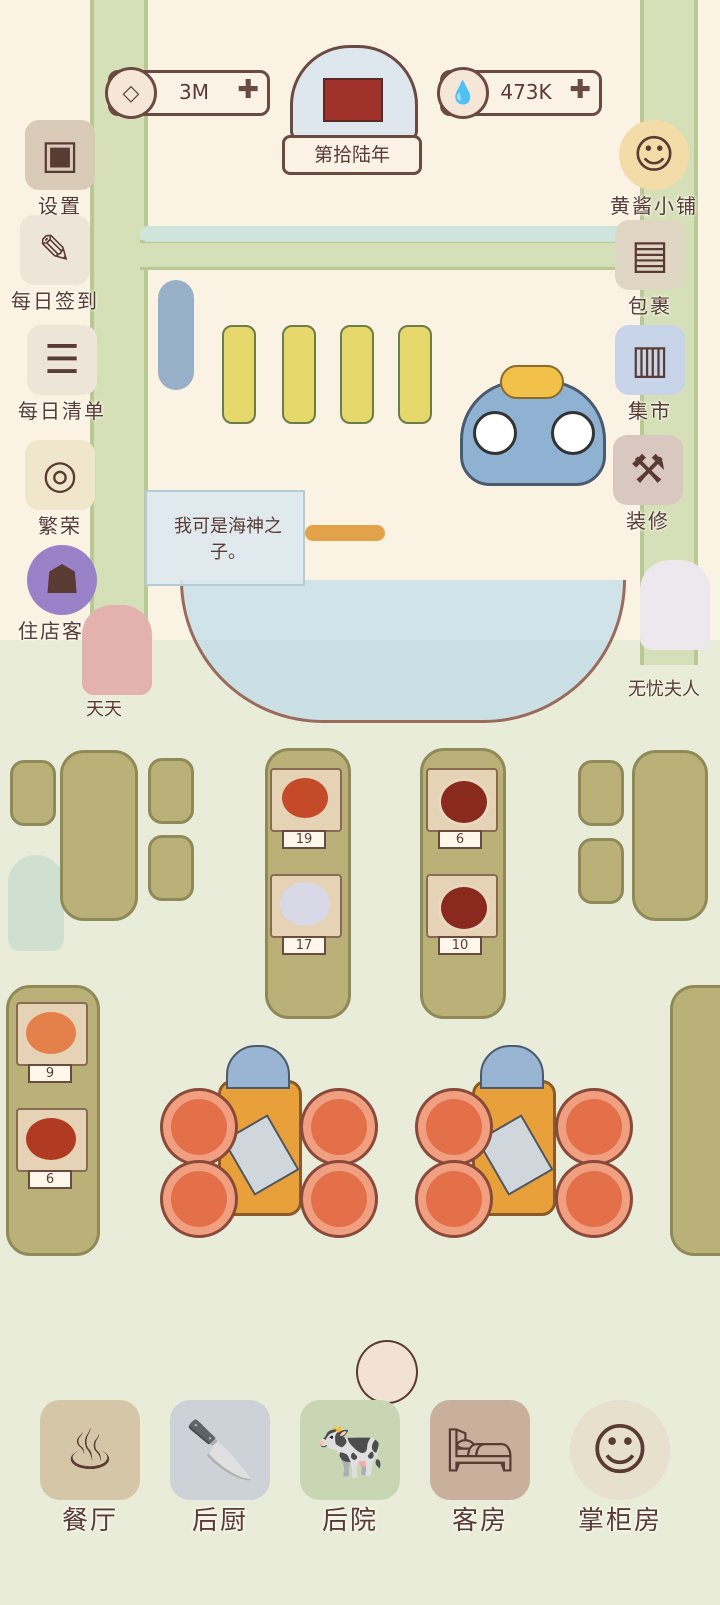 The image size is (720, 1605). I want to click on character-wuyou, so click(675, 605).